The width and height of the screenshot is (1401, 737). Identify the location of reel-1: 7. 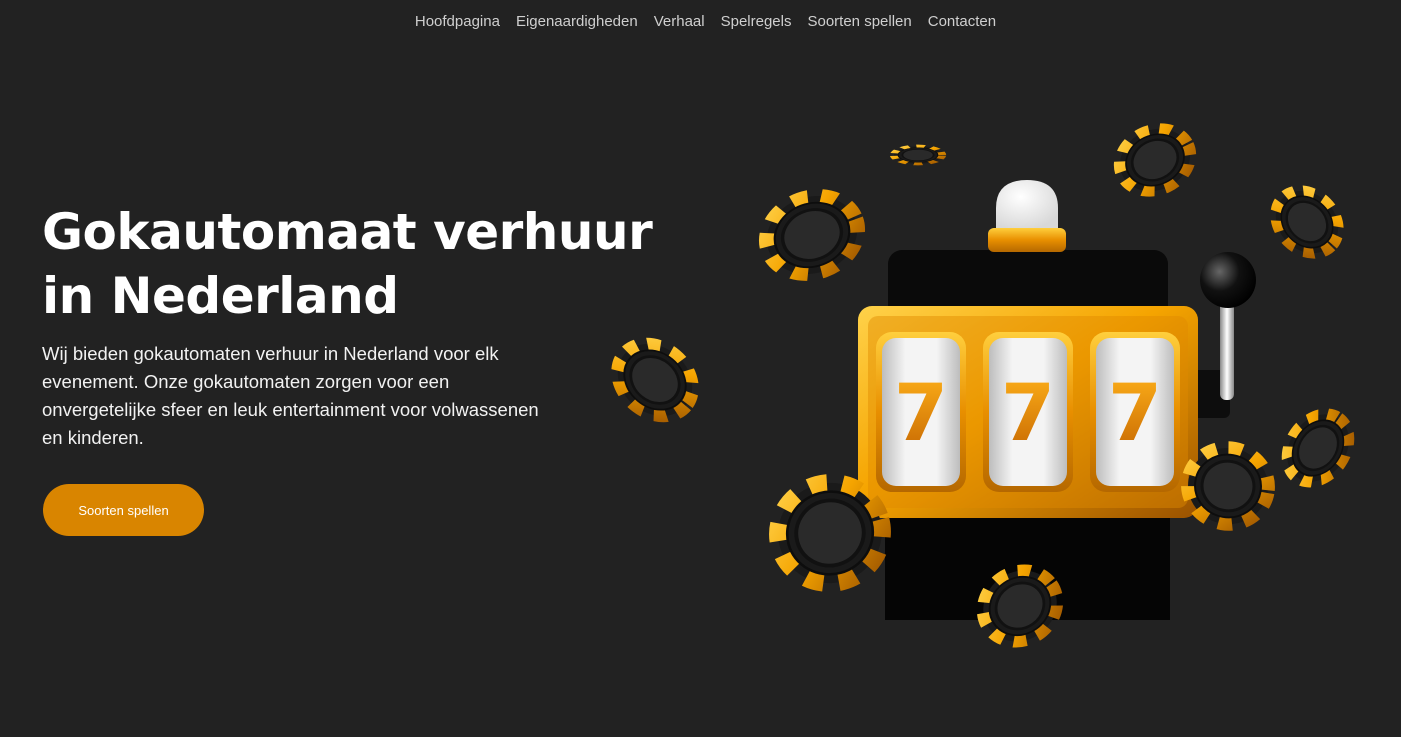
(921, 412).